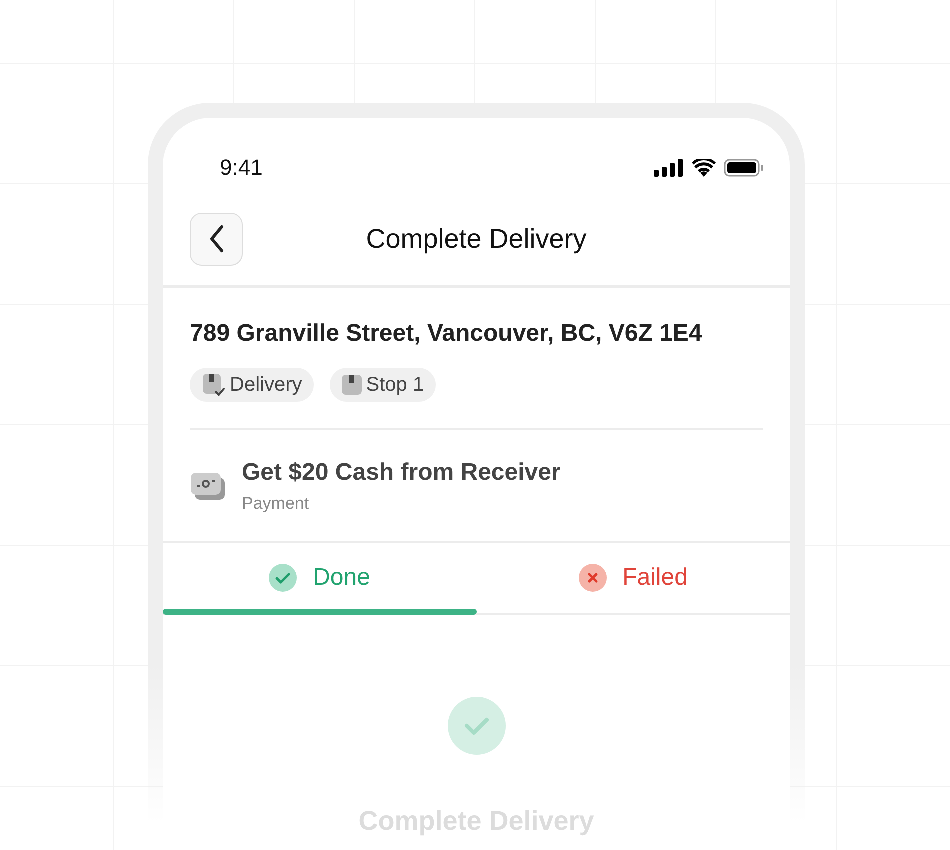 Image resolution: width=950 pixels, height=850 pixels. I want to click on check-icon, so click(283, 578).